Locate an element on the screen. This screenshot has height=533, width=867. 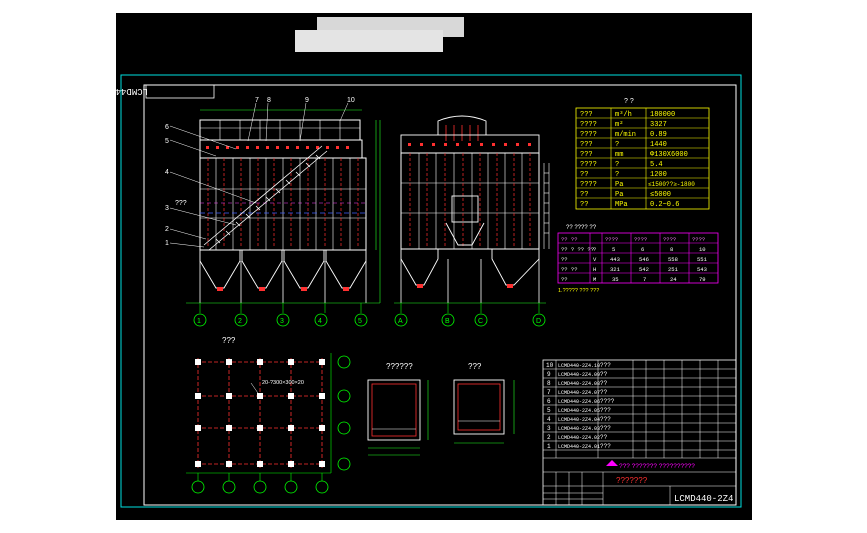
load-r3-c1: ?? is located at coordinates (564, 279).